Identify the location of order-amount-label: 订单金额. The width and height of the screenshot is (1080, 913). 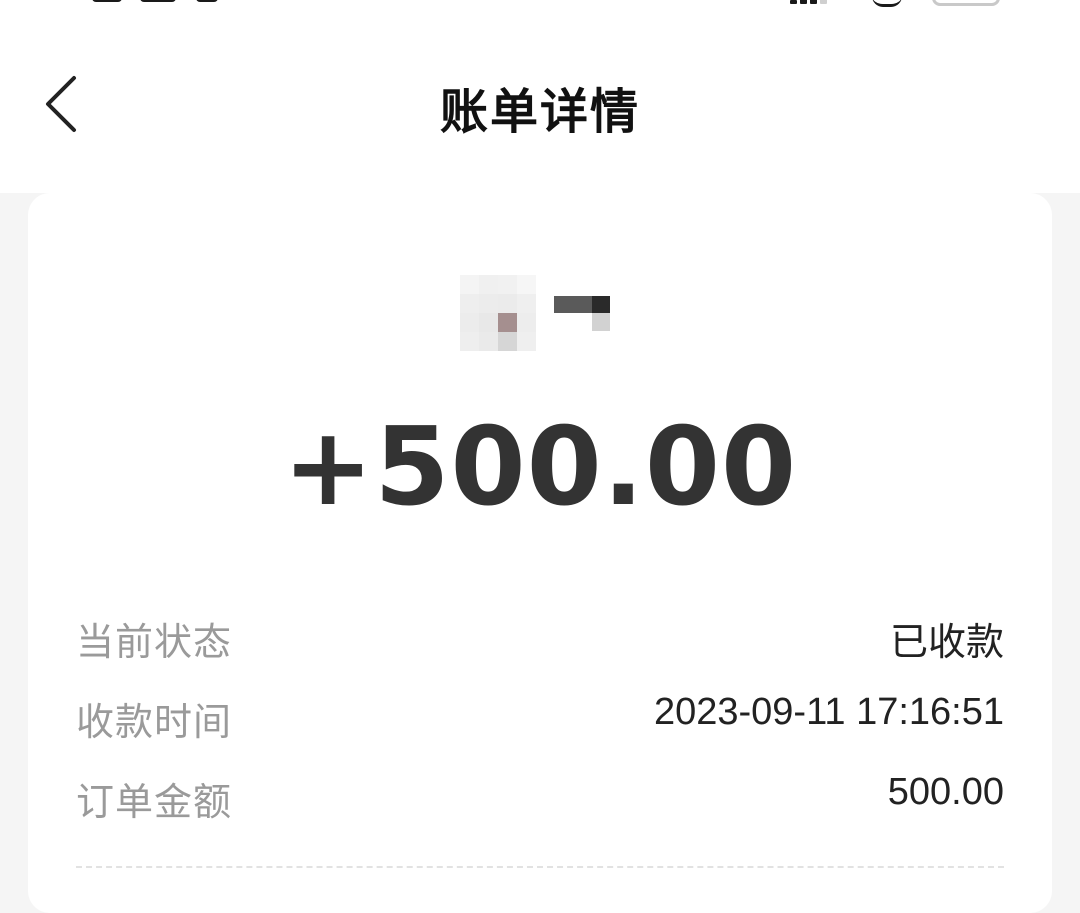
(154, 802).